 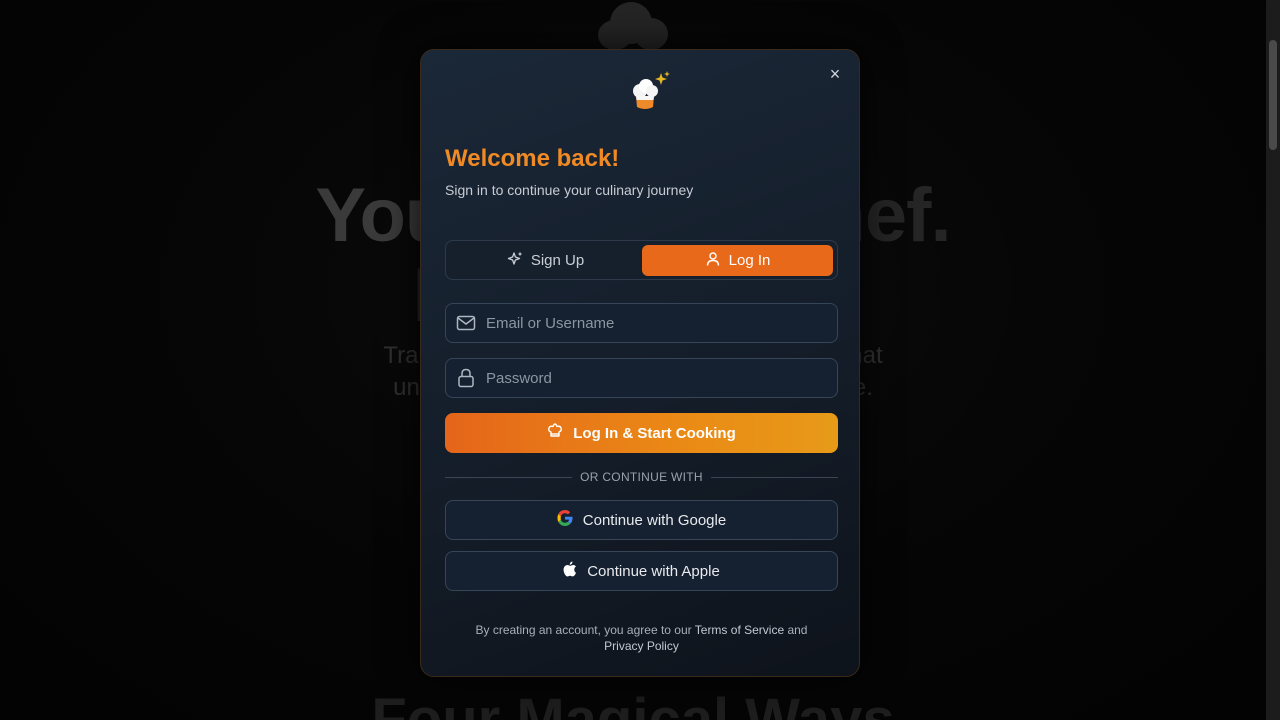 I want to click on continue-with-apple-button: Continue with Apple, so click(x=641, y=571).